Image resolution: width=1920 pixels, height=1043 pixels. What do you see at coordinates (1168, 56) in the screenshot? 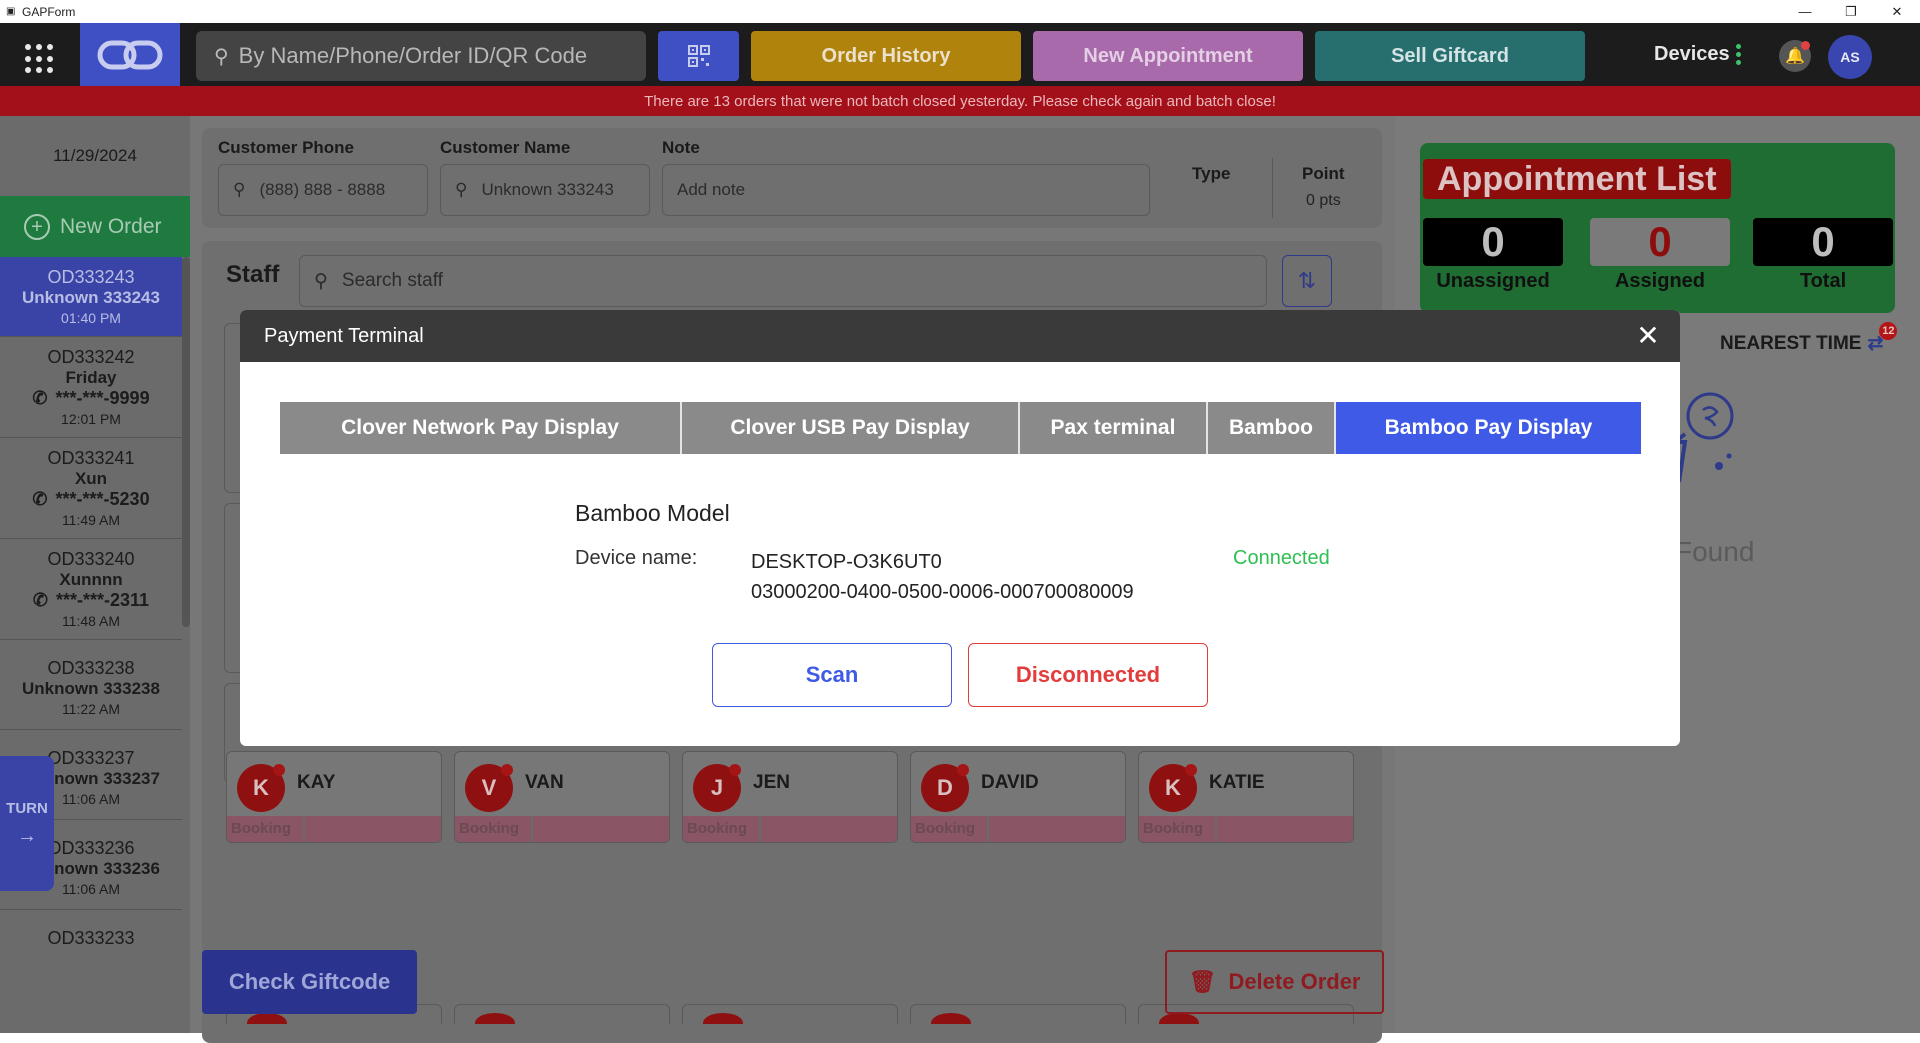
I see `new-appointment-button: New Appointment` at bounding box center [1168, 56].